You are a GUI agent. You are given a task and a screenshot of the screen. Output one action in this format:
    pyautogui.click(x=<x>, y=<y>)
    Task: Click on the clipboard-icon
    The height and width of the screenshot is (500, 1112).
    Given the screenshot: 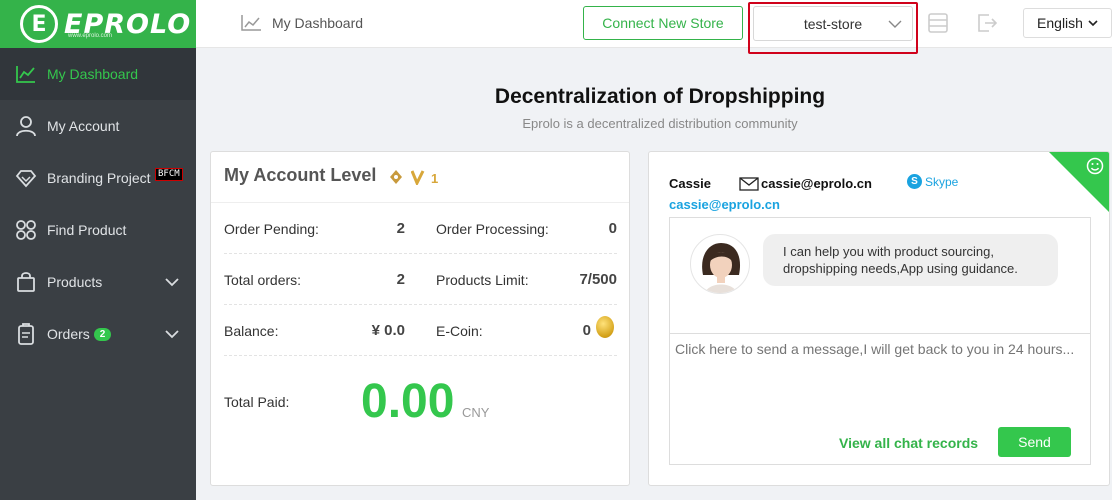 What is the action you would take?
    pyautogui.click(x=26, y=334)
    